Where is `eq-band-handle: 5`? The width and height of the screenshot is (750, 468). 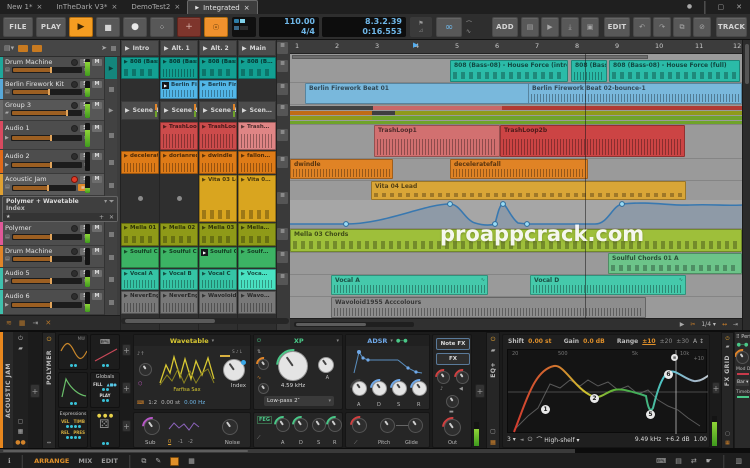 eq-band-handle: 5 is located at coordinates (650, 414).